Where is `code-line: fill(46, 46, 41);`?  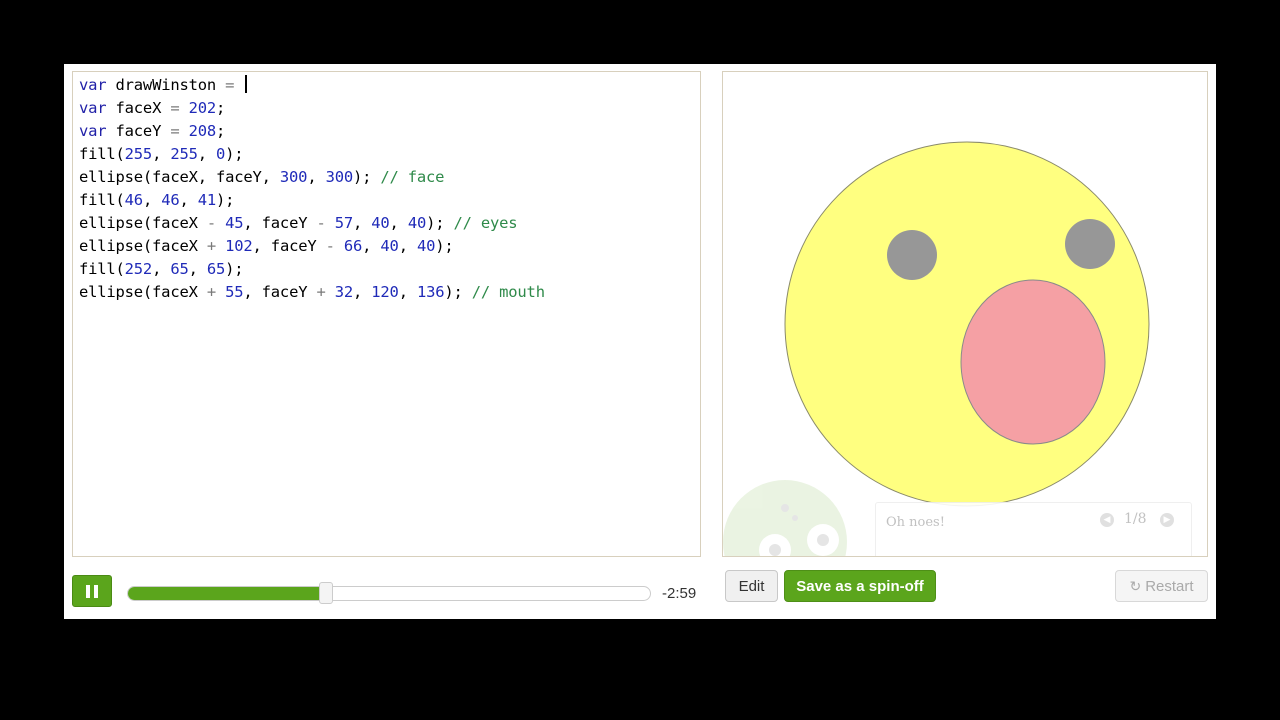
code-line: fill(46, 46, 41); is located at coordinates (156, 200).